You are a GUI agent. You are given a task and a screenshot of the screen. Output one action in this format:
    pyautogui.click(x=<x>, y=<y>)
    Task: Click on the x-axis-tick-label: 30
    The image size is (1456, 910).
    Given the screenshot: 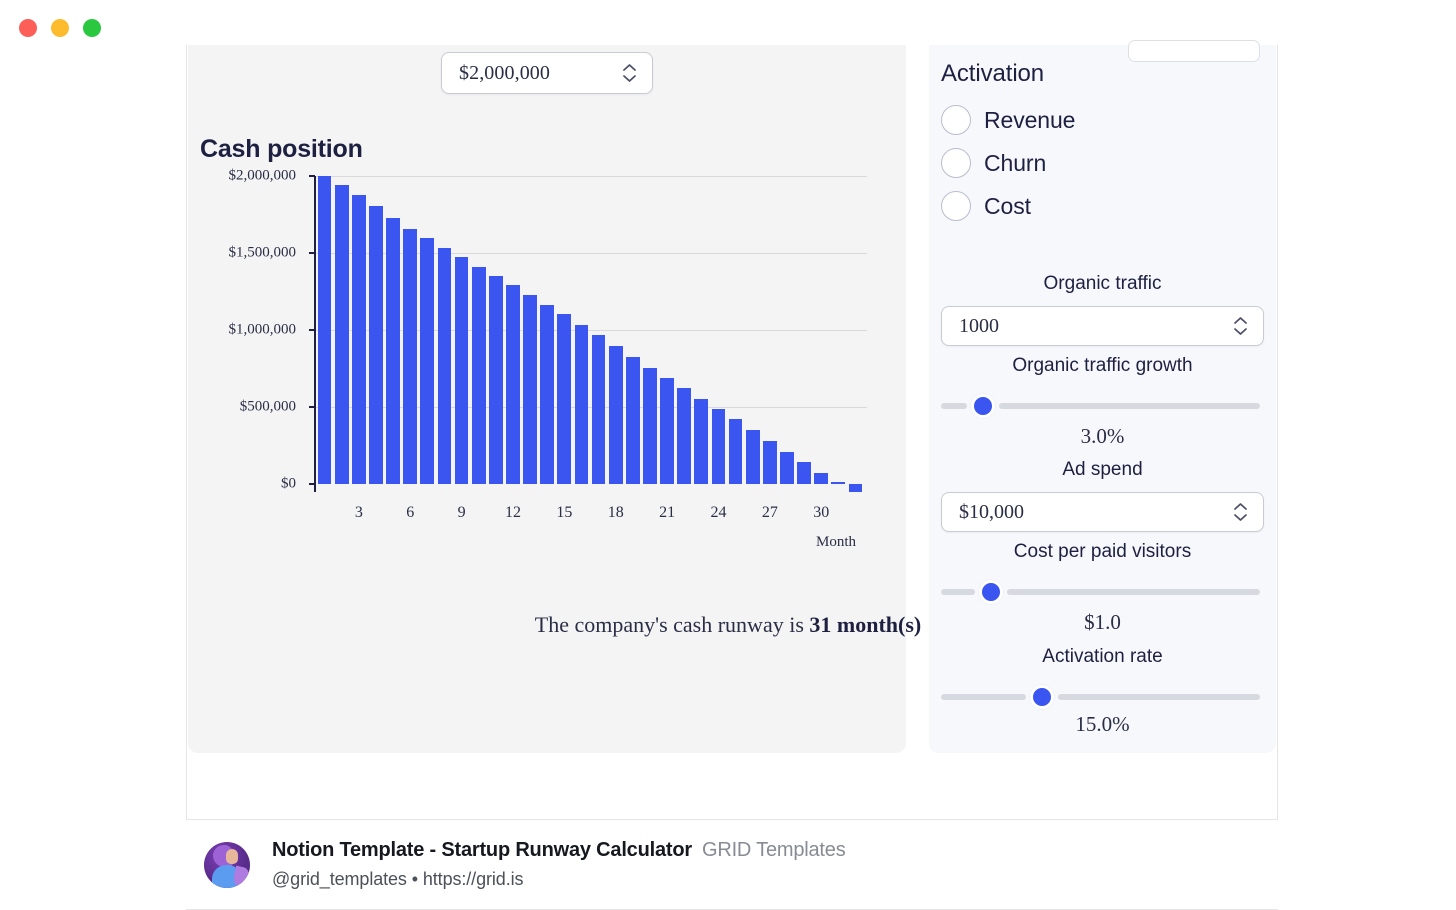 What is the action you would take?
    pyautogui.click(x=821, y=512)
    